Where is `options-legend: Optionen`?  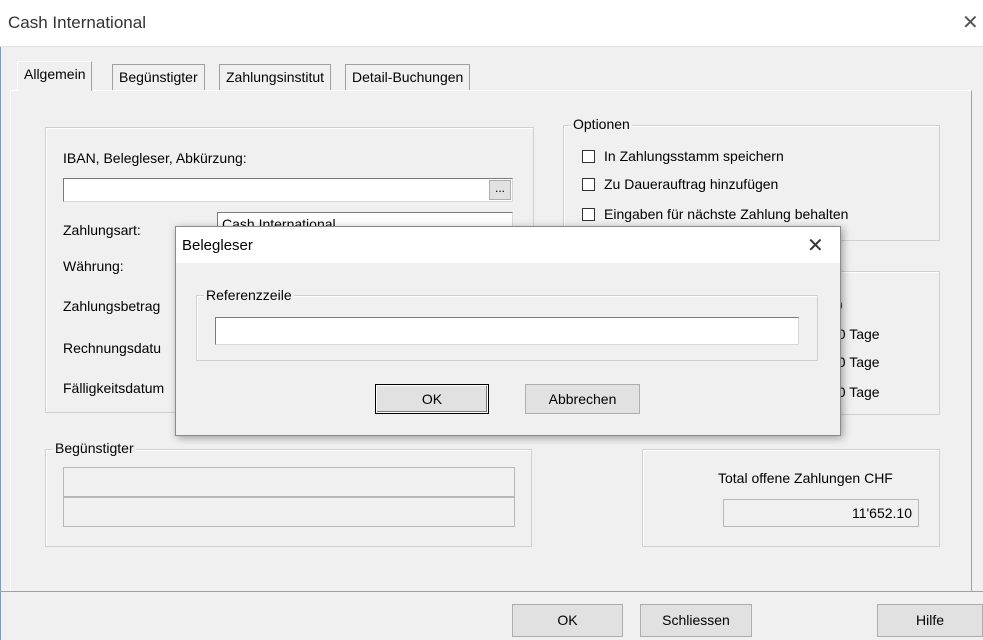
options-legend: Optionen is located at coordinates (601, 124).